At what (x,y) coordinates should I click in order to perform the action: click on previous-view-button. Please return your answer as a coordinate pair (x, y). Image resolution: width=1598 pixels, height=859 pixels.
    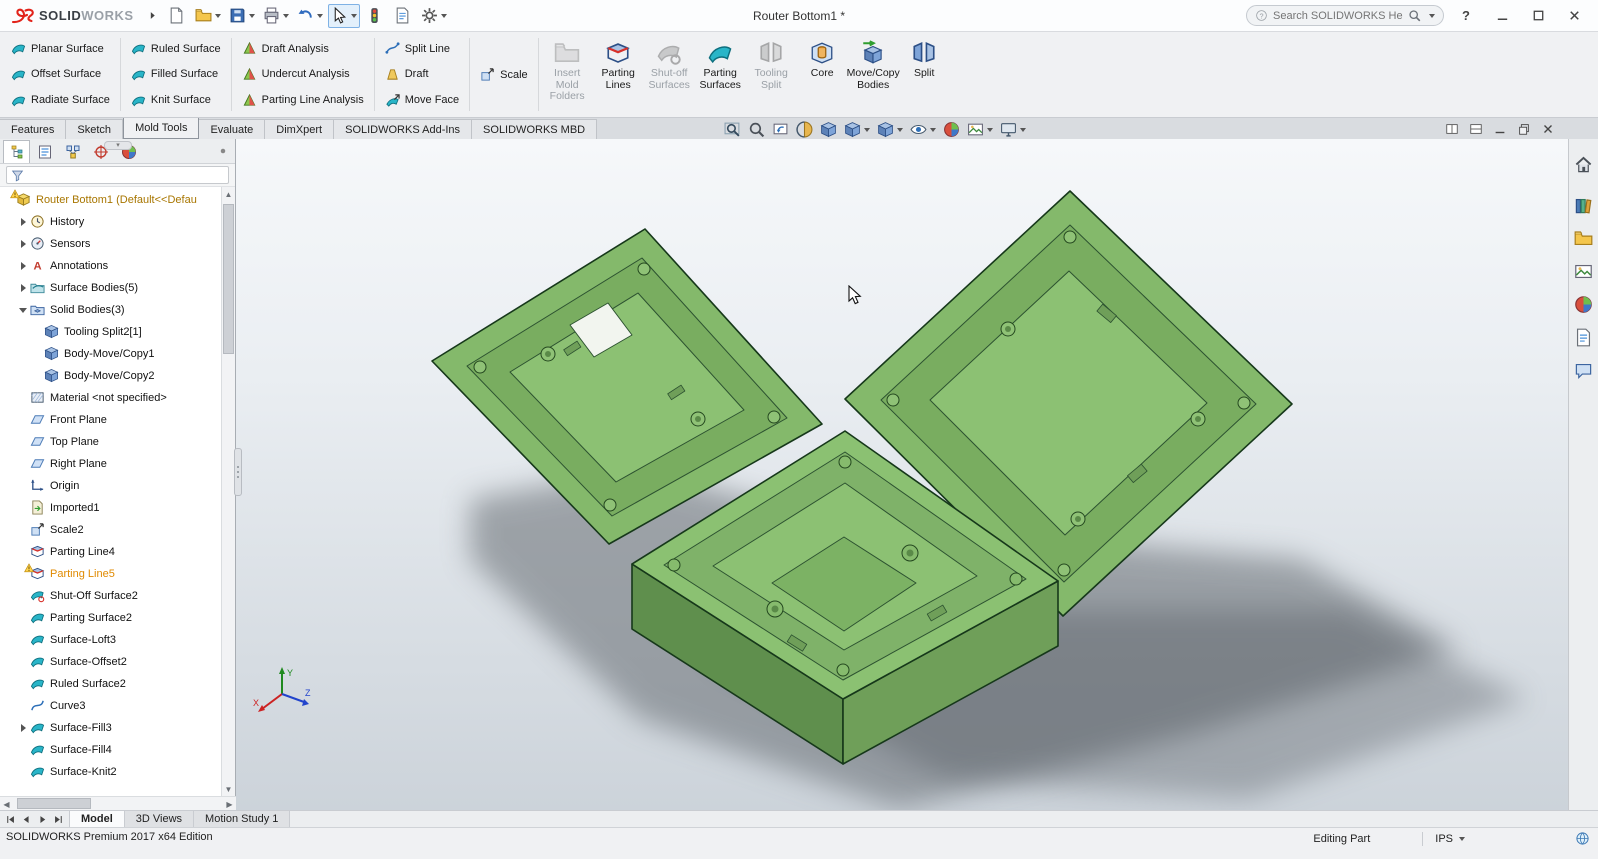
    Looking at the image, I should click on (780, 129).